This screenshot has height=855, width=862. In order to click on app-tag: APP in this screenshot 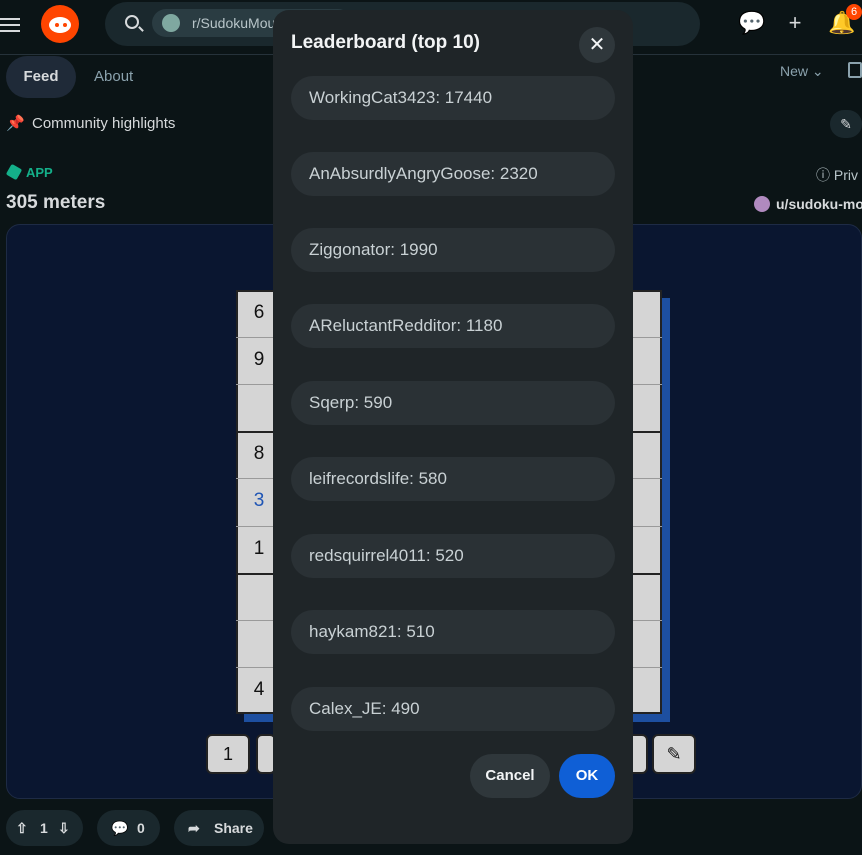, I will do `click(29, 172)`.